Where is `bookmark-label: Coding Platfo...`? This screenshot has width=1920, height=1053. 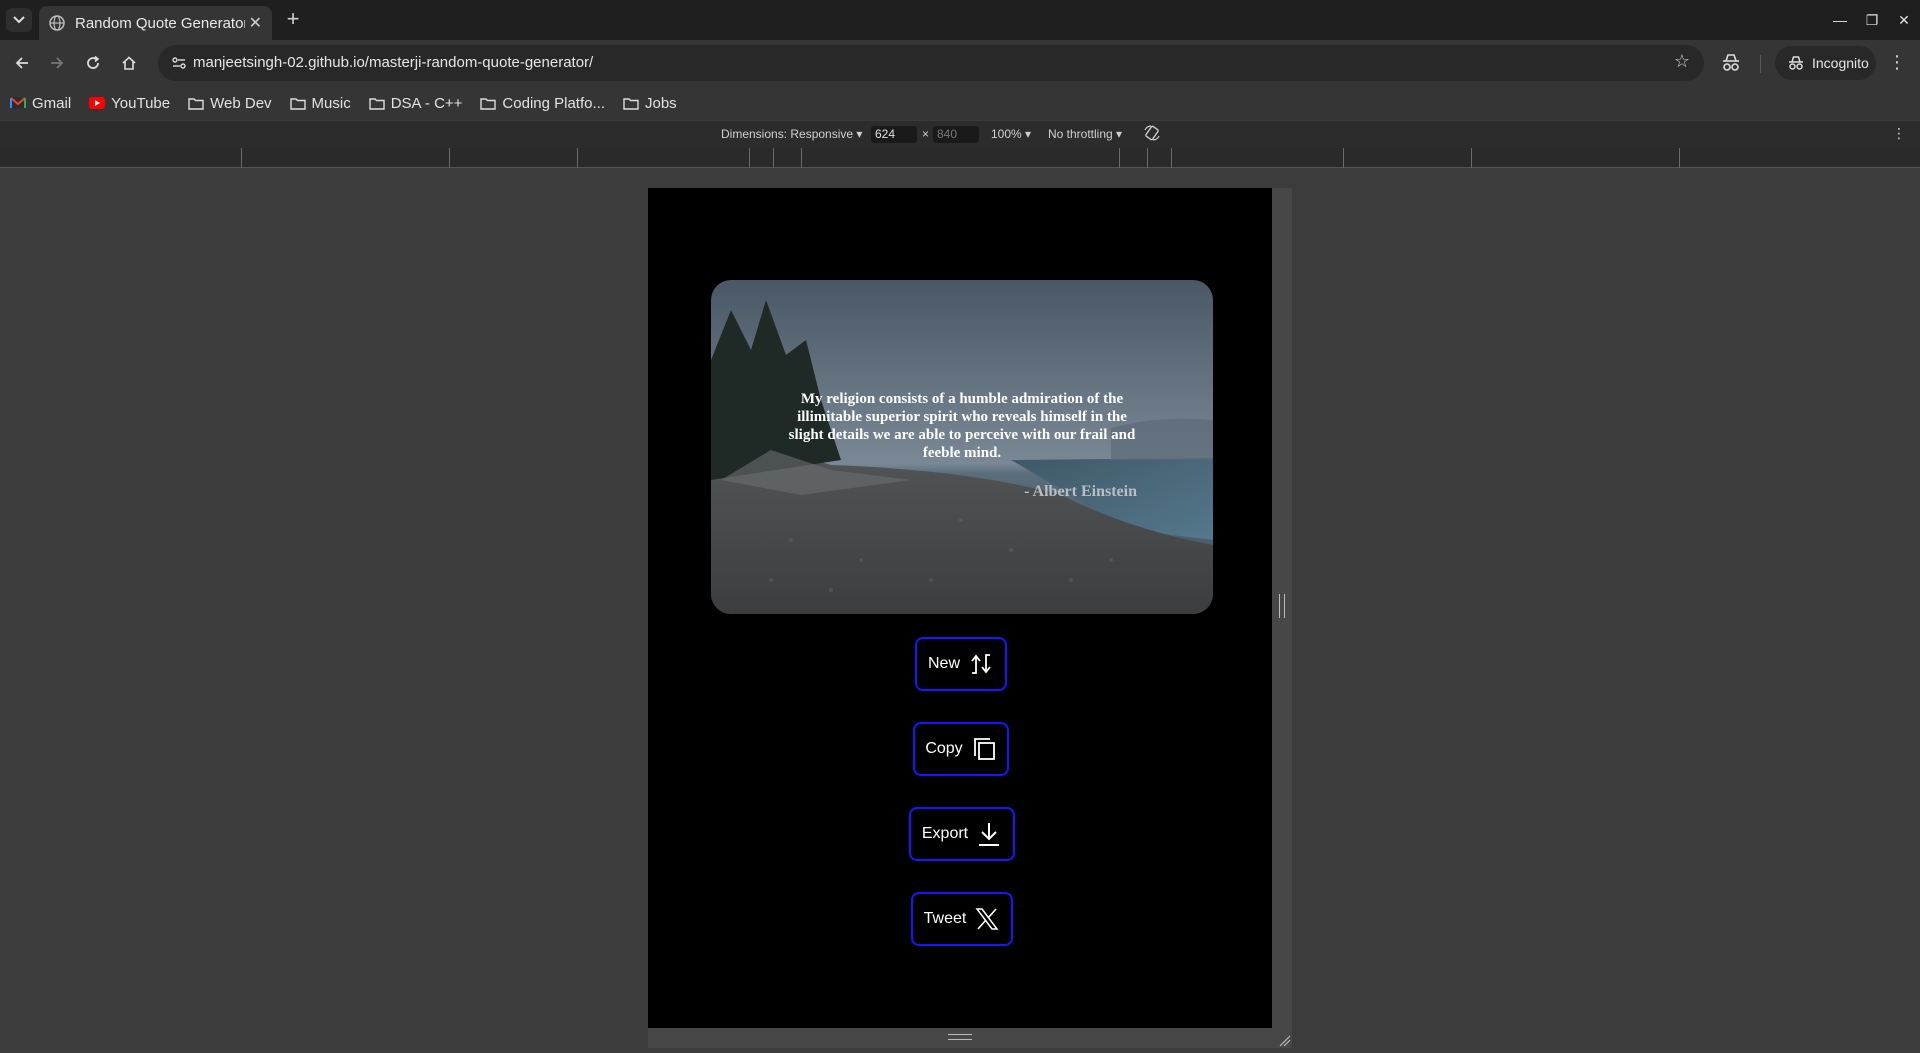
bookmark-label: Coding Platfo... is located at coordinates (553, 103).